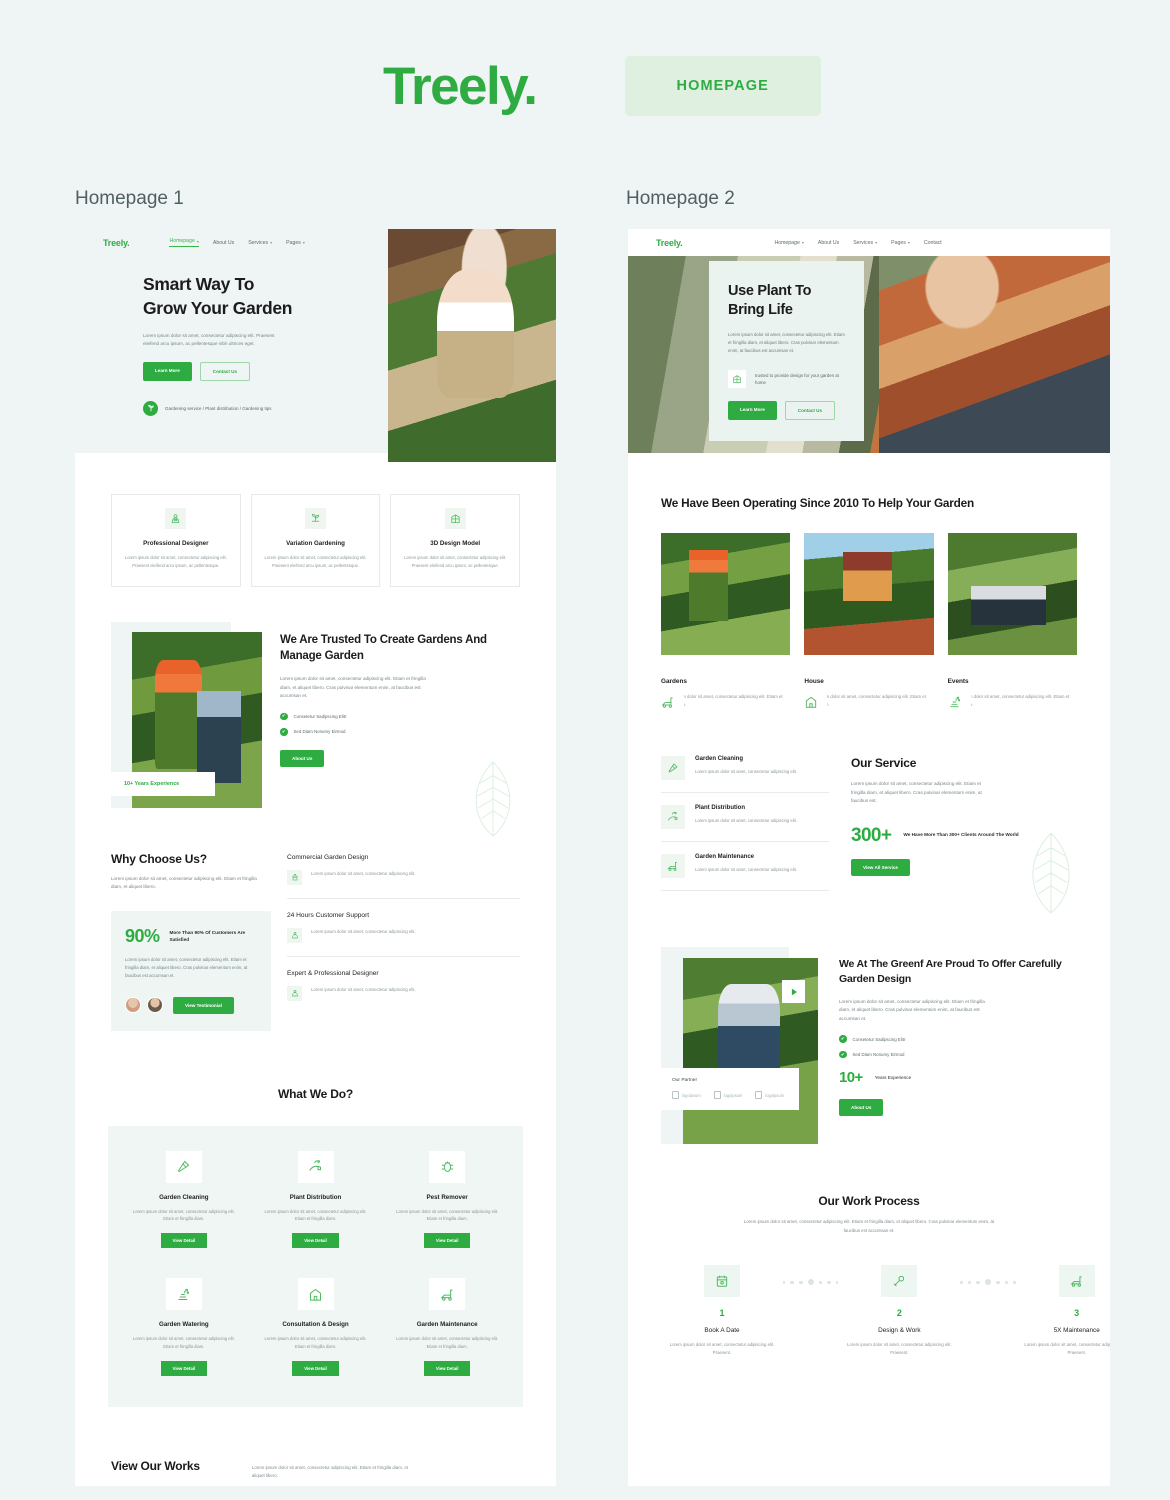 This screenshot has width=1170, height=1500. Describe the element at coordinates (1051, 873) in the screenshot. I see `leaf-decoration-icon` at that location.